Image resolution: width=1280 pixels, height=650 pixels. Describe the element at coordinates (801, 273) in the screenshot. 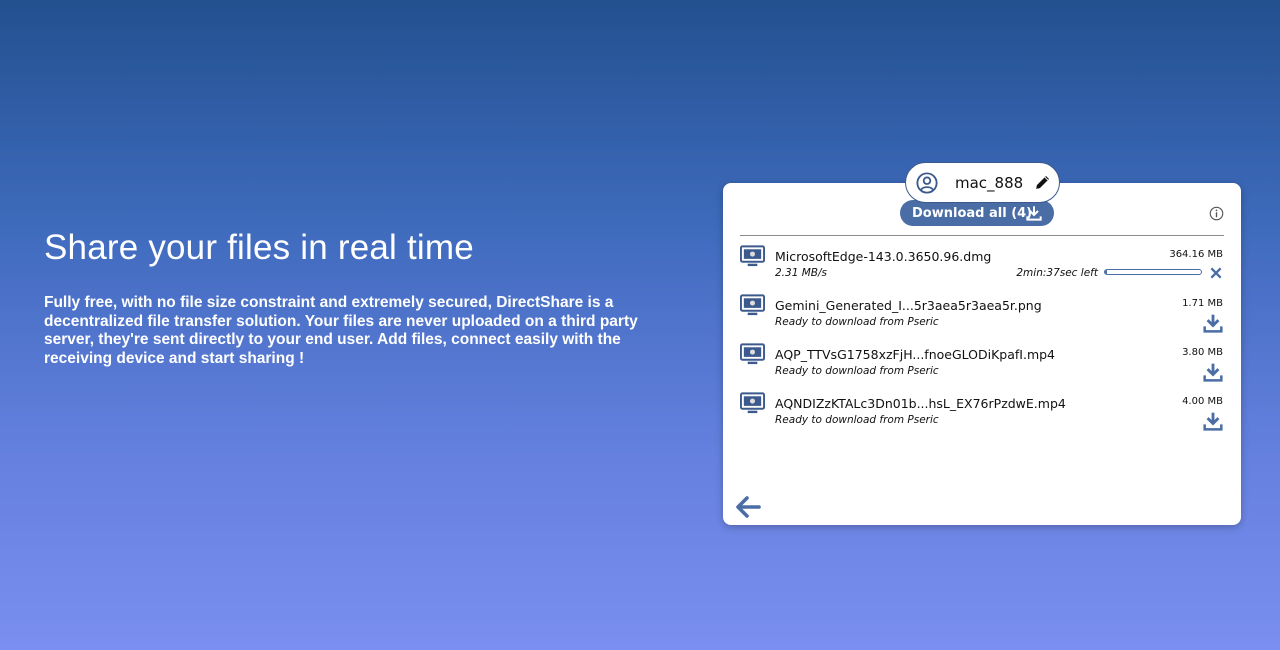

I see `transfer-speed: 2.31 MB/s` at that location.